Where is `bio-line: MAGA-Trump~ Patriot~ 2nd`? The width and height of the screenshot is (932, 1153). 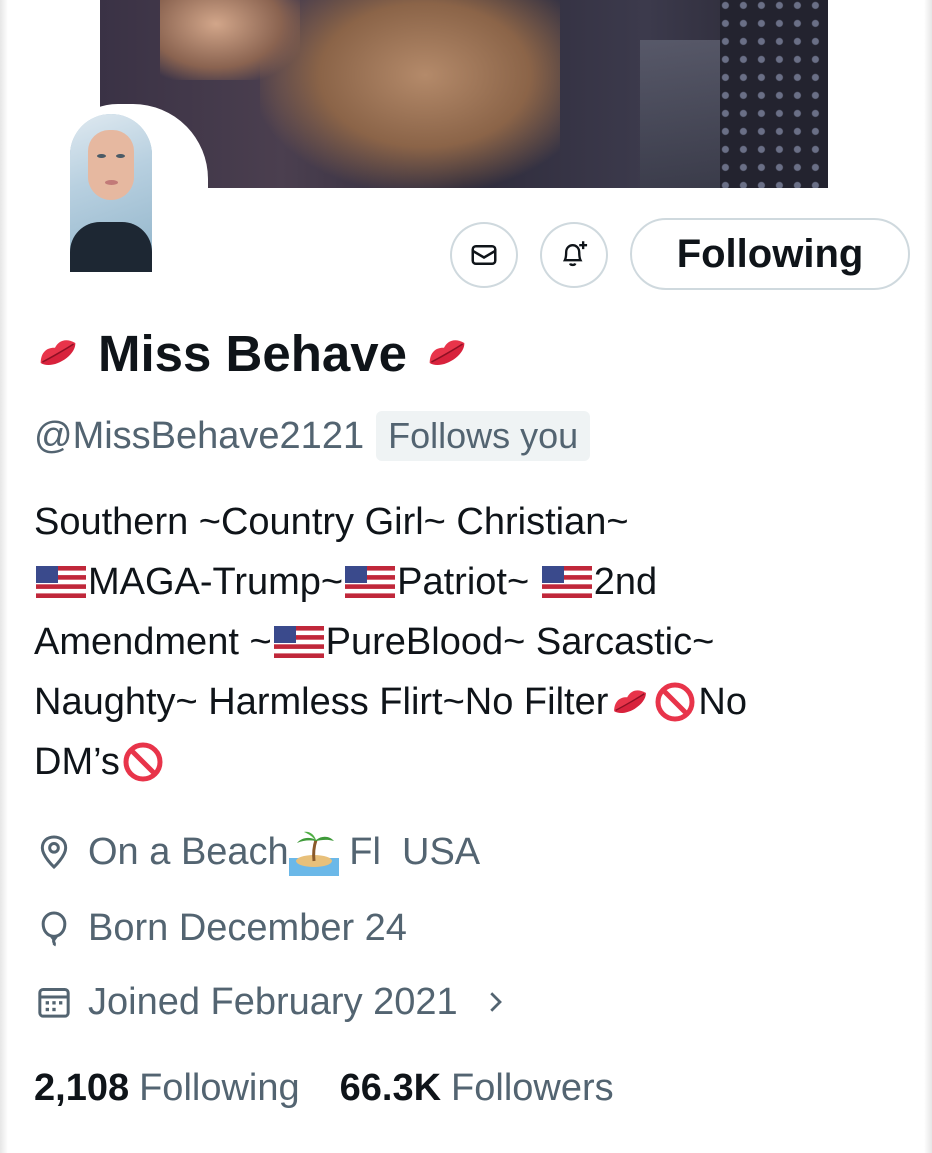
bio-line: MAGA-Trump~ Patriot~ 2nd is located at coordinates (474, 582).